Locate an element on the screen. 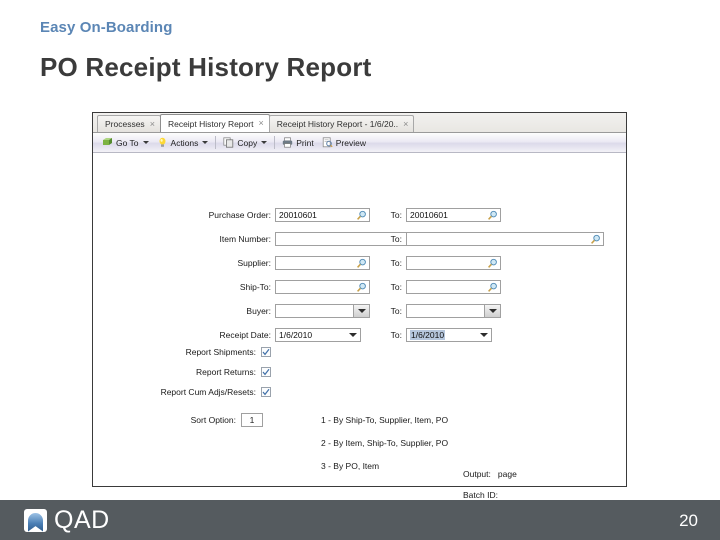 The height and width of the screenshot is (540, 720). field-label: Ship-To: is located at coordinates (255, 286).